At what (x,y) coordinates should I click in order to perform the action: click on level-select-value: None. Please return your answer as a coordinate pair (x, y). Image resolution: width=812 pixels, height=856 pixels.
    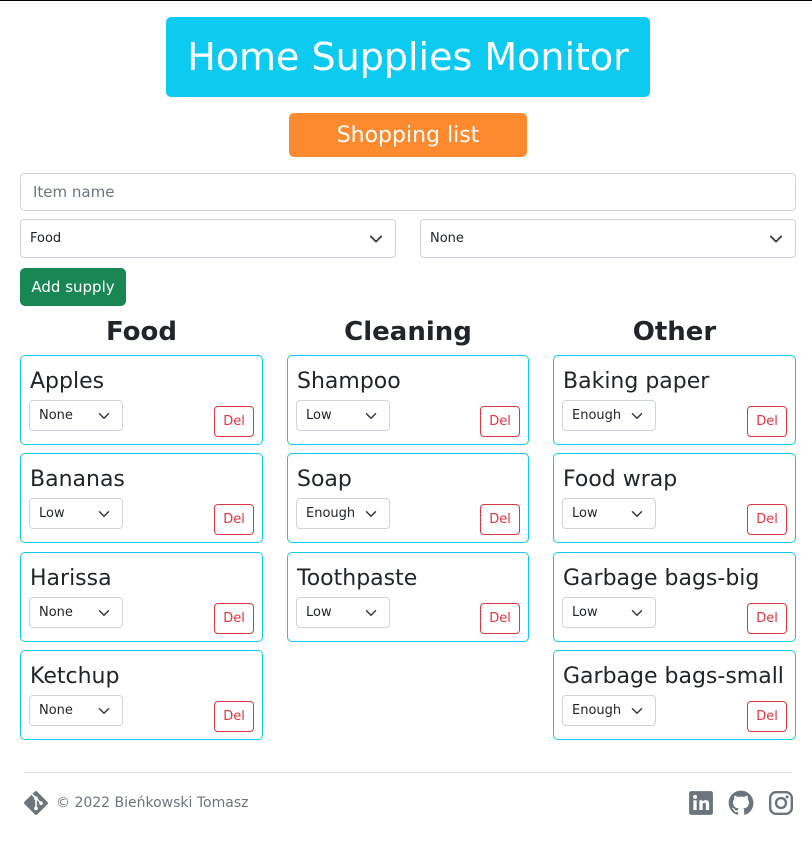
    Looking at the image, I should click on (447, 238).